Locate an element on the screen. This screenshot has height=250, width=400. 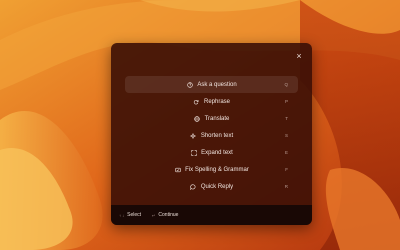
menu-item-shortcut: P is located at coordinates (286, 101).